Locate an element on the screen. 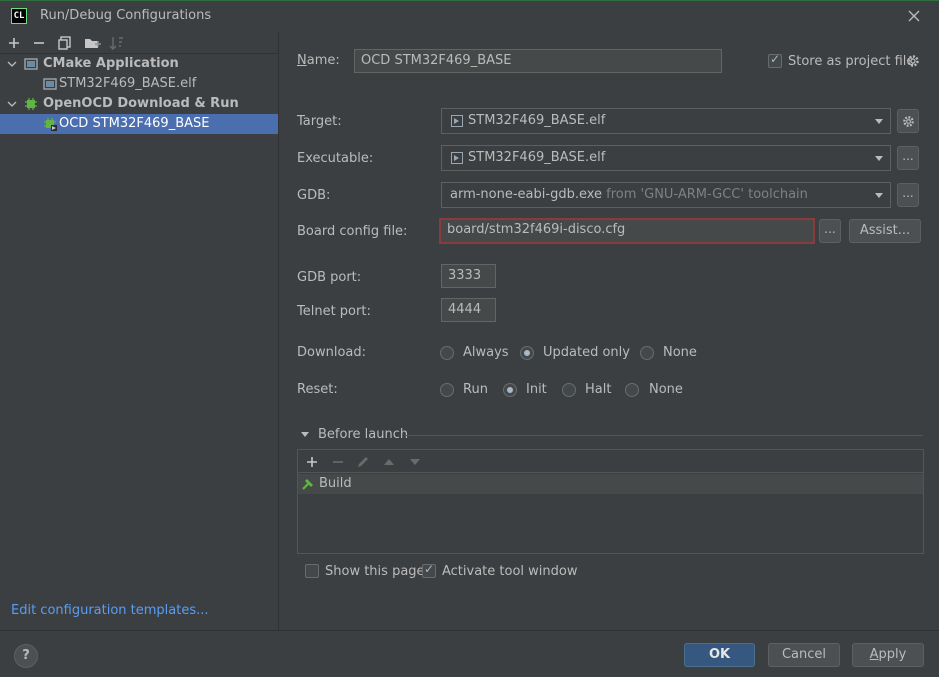 This screenshot has height=677, width=939. target-settings-button is located at coordinates (908, 121).